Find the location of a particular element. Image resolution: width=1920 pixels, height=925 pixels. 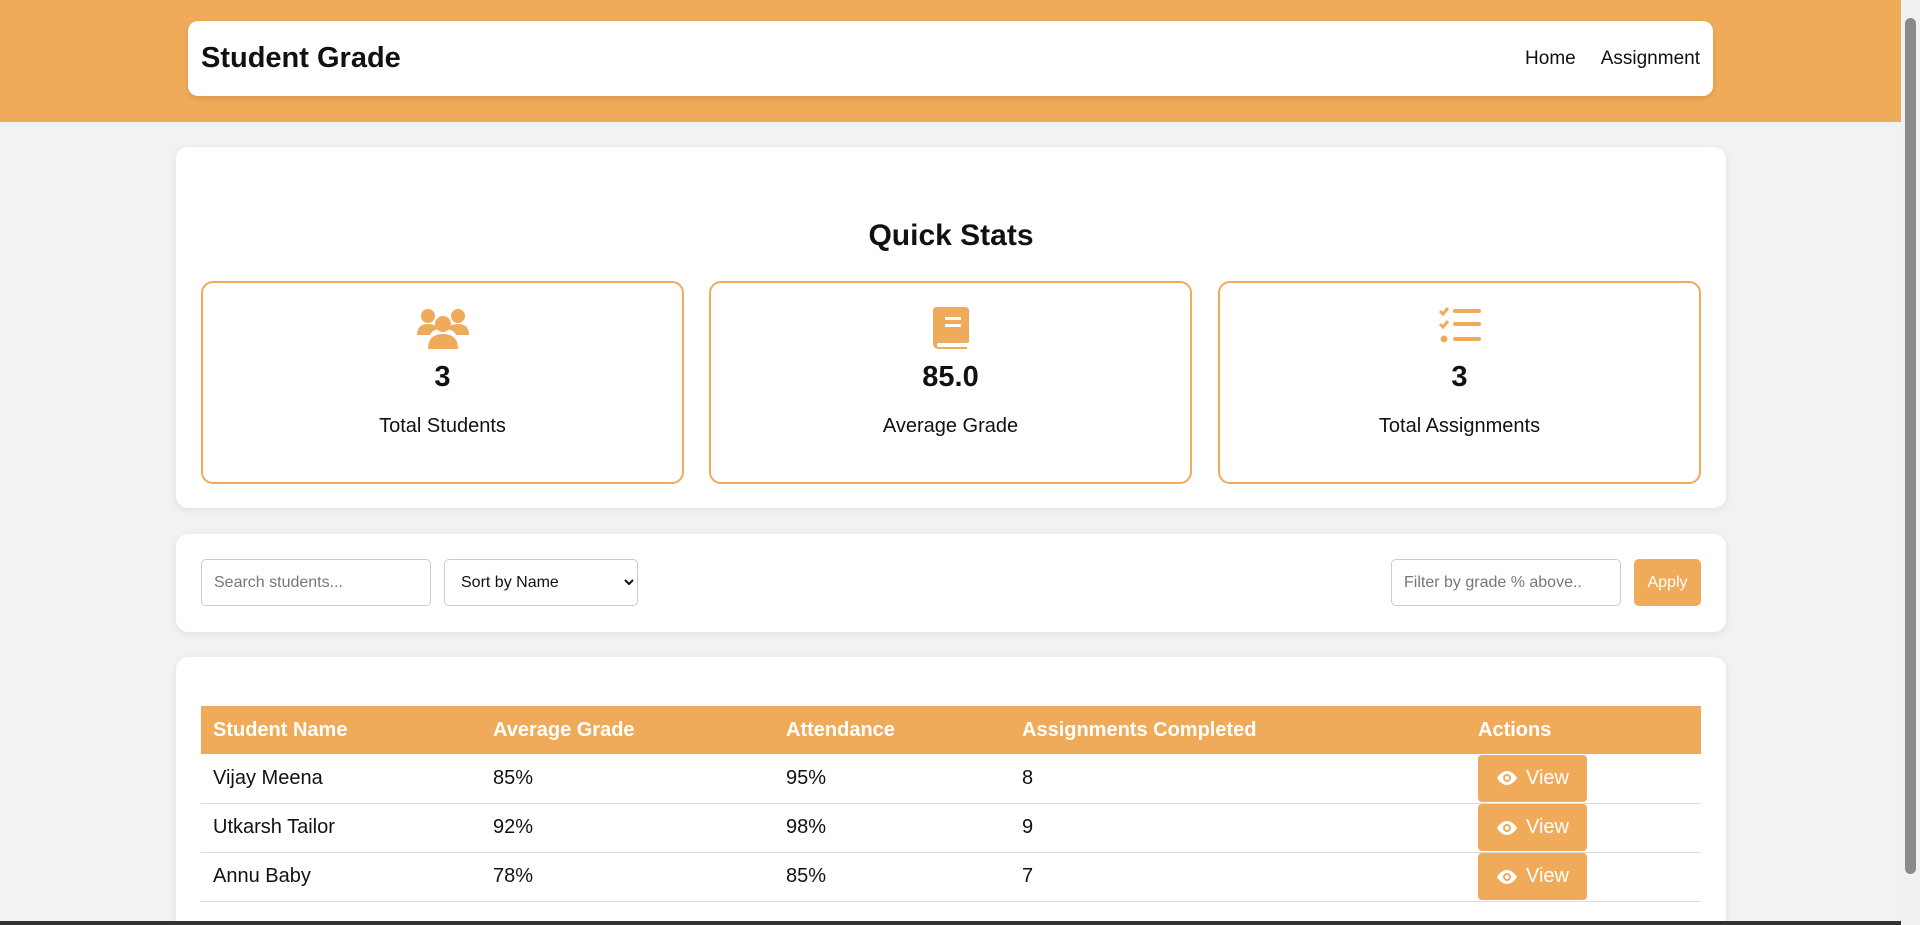

stat-label: Total Students is located at coordinates (442, 426).